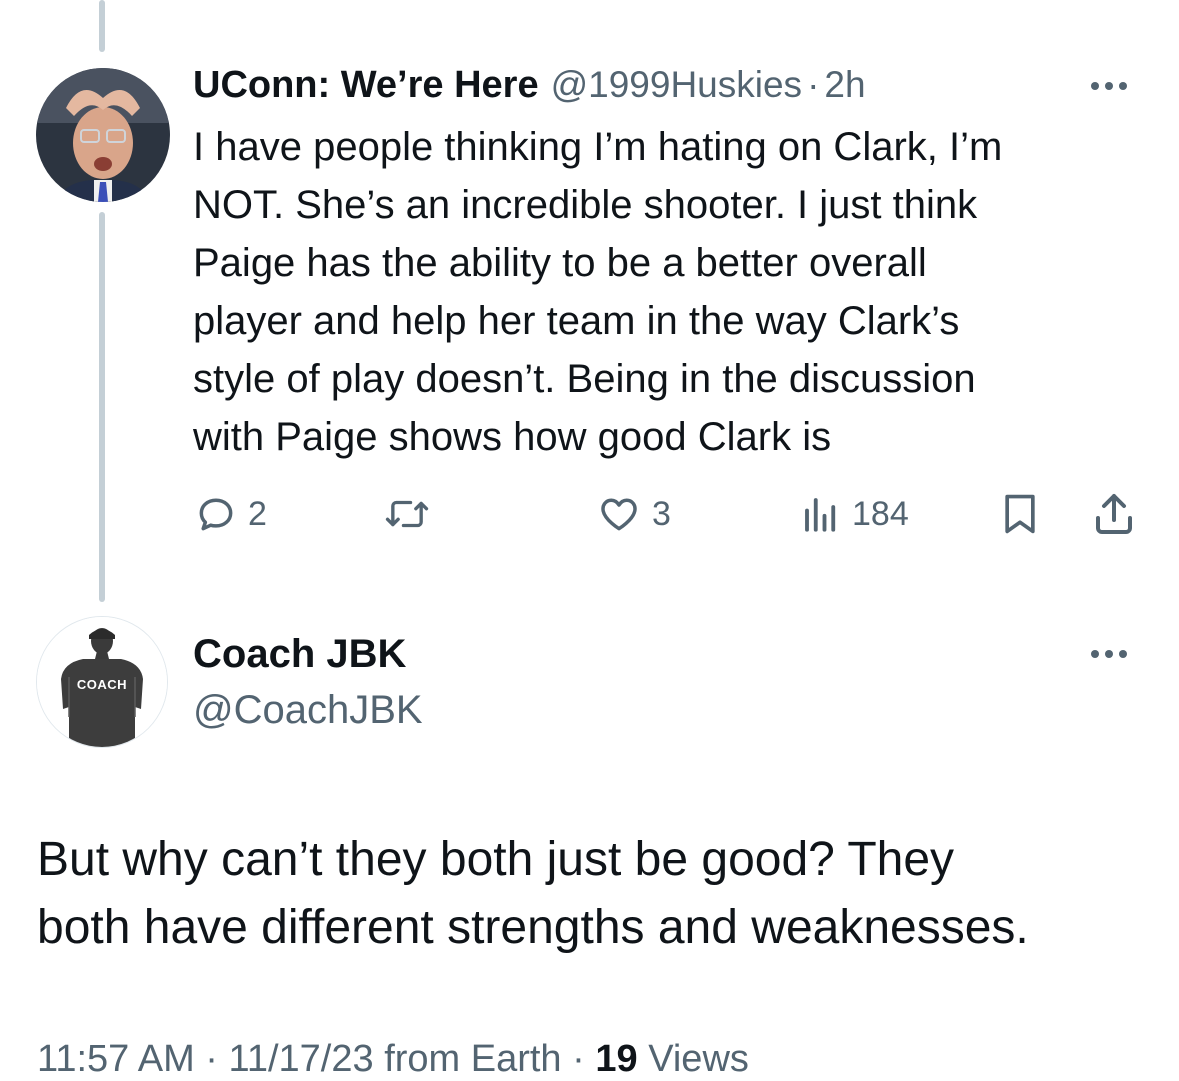 Image resolution: width=1179 pixels, height=1081 pixels. What do you see at coordinates (616, 1059) in the screenshot?
I see `reply-views-count: 19` at bounding box center [616, 1059].